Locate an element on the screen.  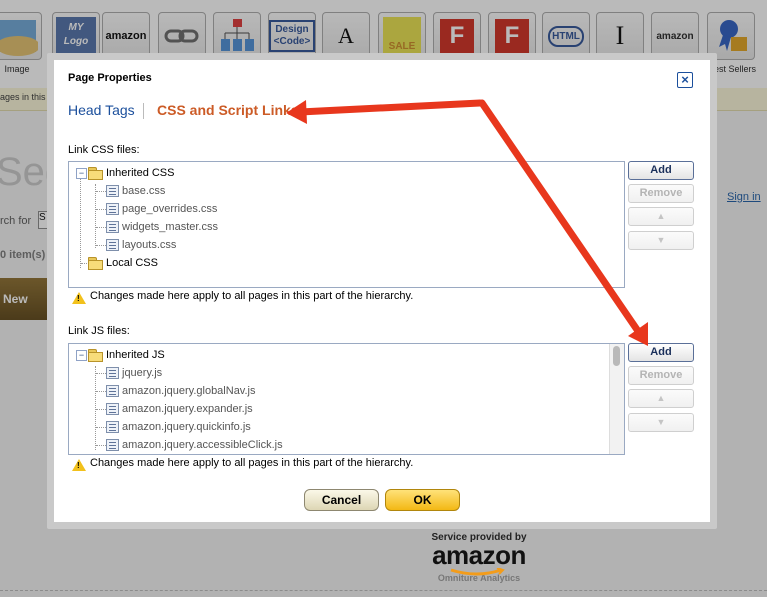
css-add-button: Add is located at coordinates (661, 170).